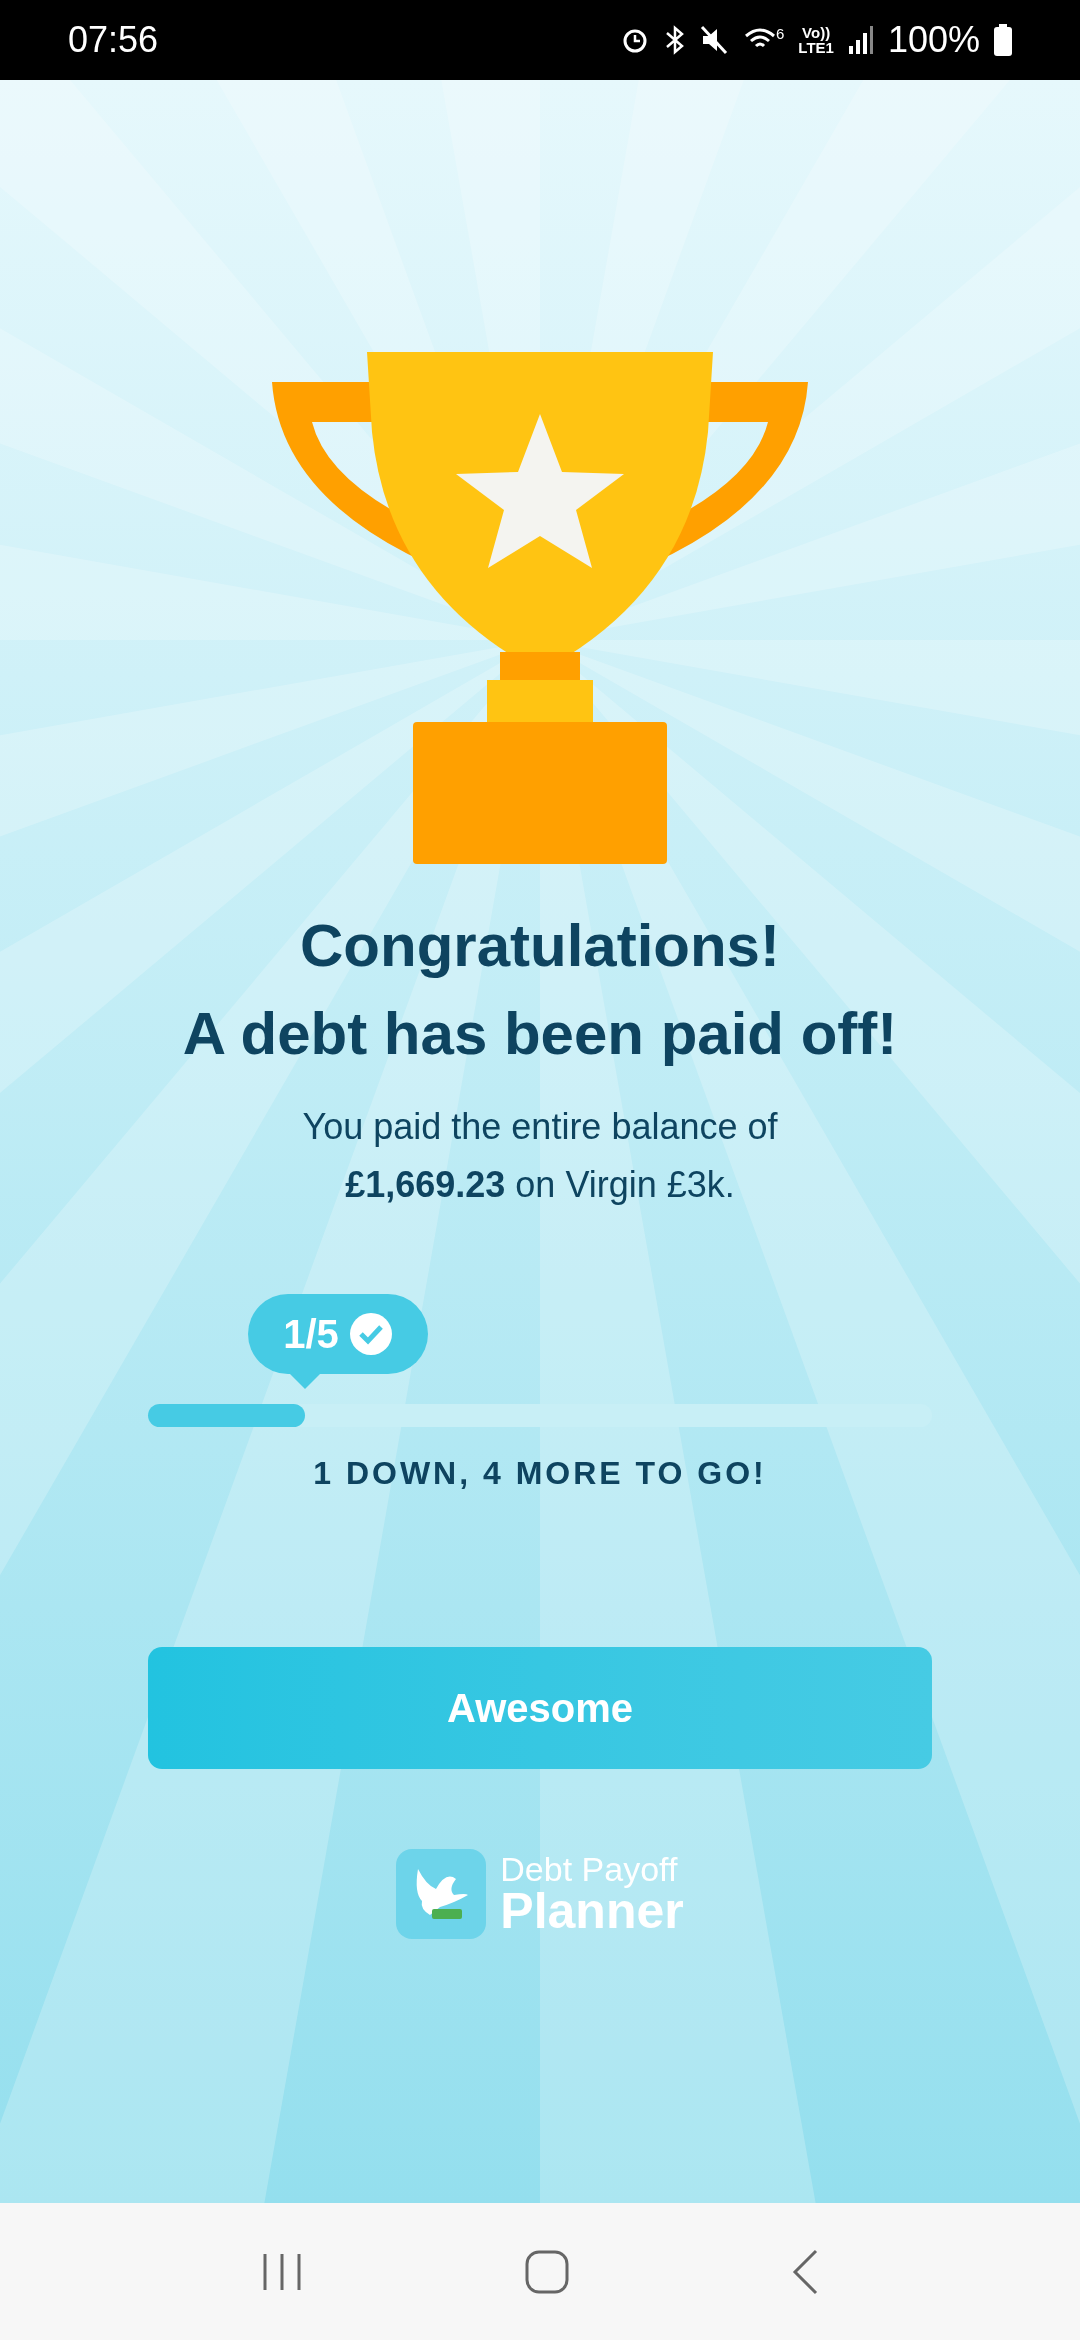 The width and height of the screenshot is (1080, 2340). I want to click on congratulations-title: A debt has been paid off!, so click(540, 1034).